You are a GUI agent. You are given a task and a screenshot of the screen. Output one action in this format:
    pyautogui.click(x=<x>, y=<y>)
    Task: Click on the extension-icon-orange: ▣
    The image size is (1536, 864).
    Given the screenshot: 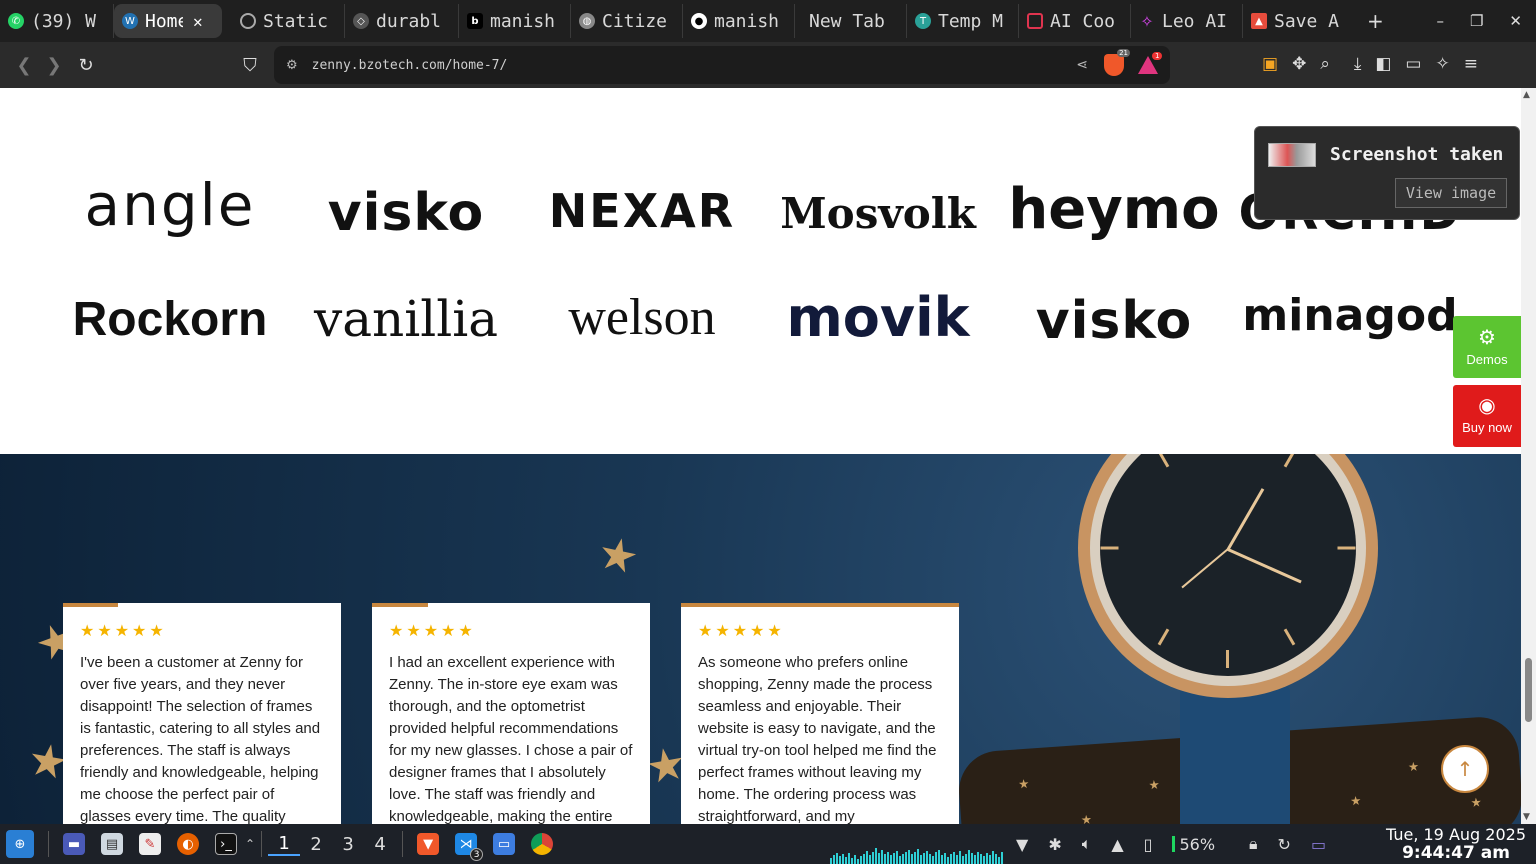 What is the action you would take?
    pyautogui.click(x=1270, y=64)
    